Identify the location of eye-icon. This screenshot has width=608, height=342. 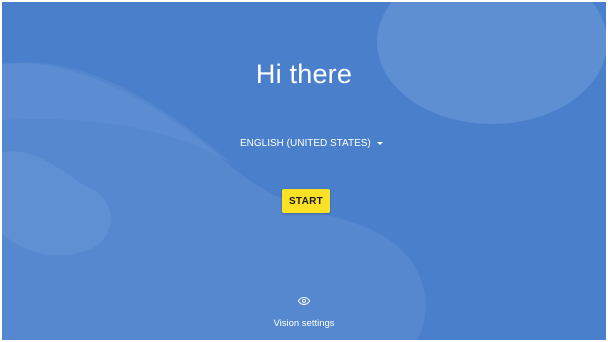
(304, 301).